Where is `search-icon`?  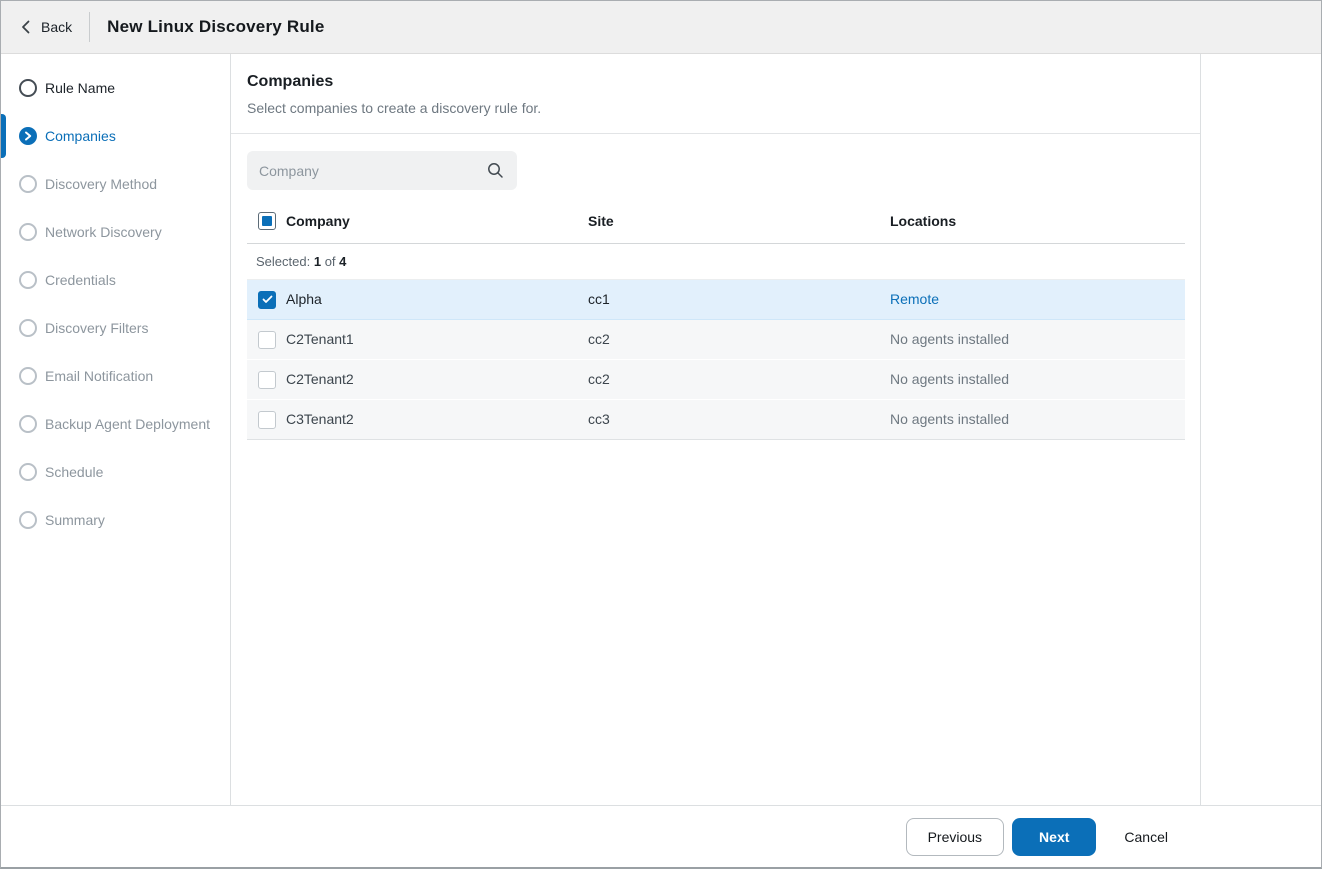
search-icon is located at coordinates (495, 170).